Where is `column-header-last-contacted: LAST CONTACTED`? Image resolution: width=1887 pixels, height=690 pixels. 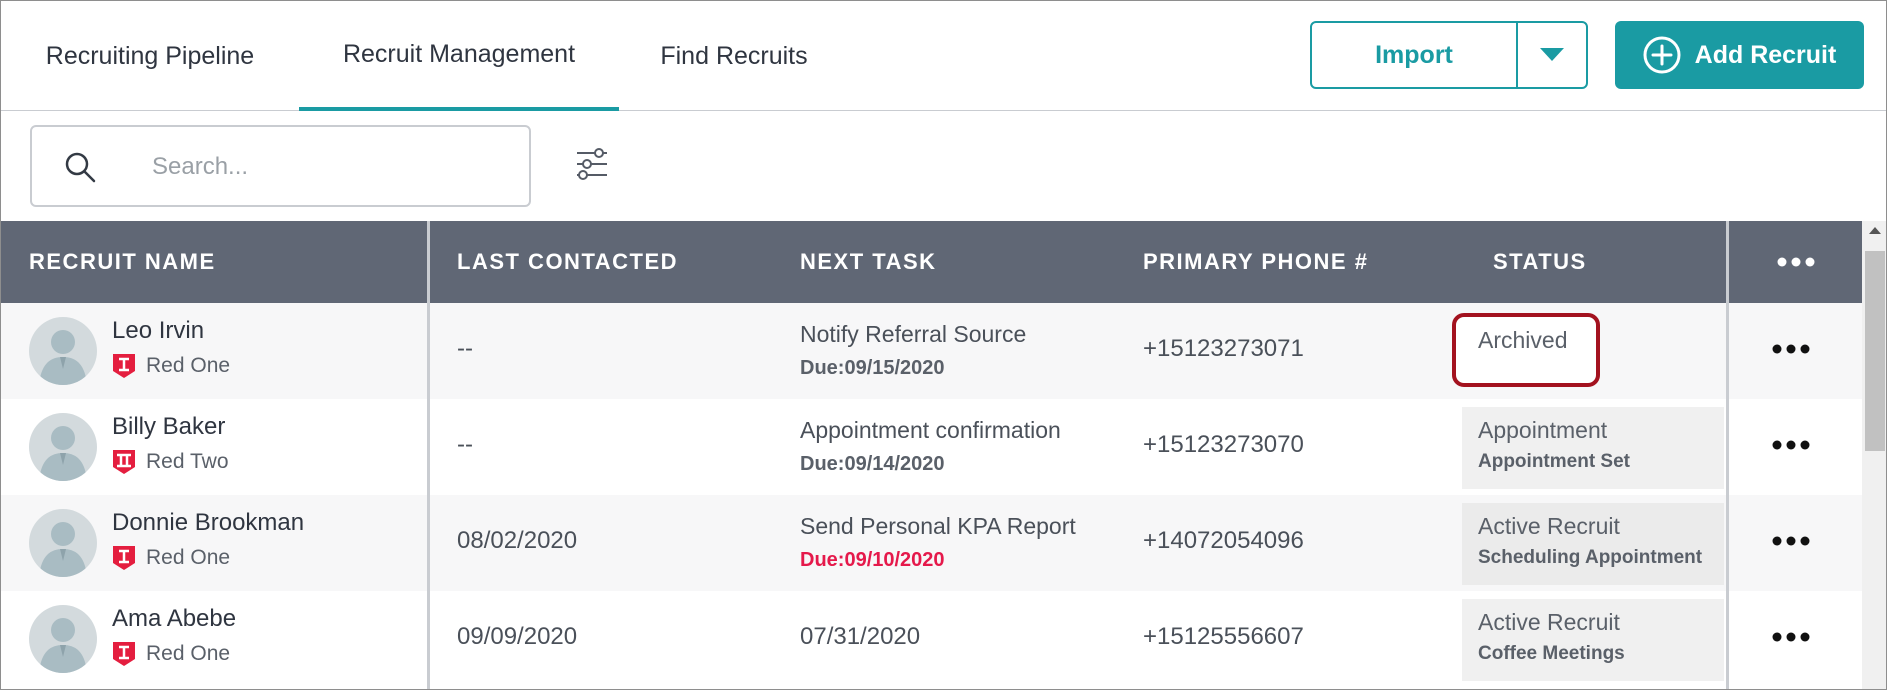 column-header-last-contacted: LAST CONTACTED is located at coordinates (567, 262).